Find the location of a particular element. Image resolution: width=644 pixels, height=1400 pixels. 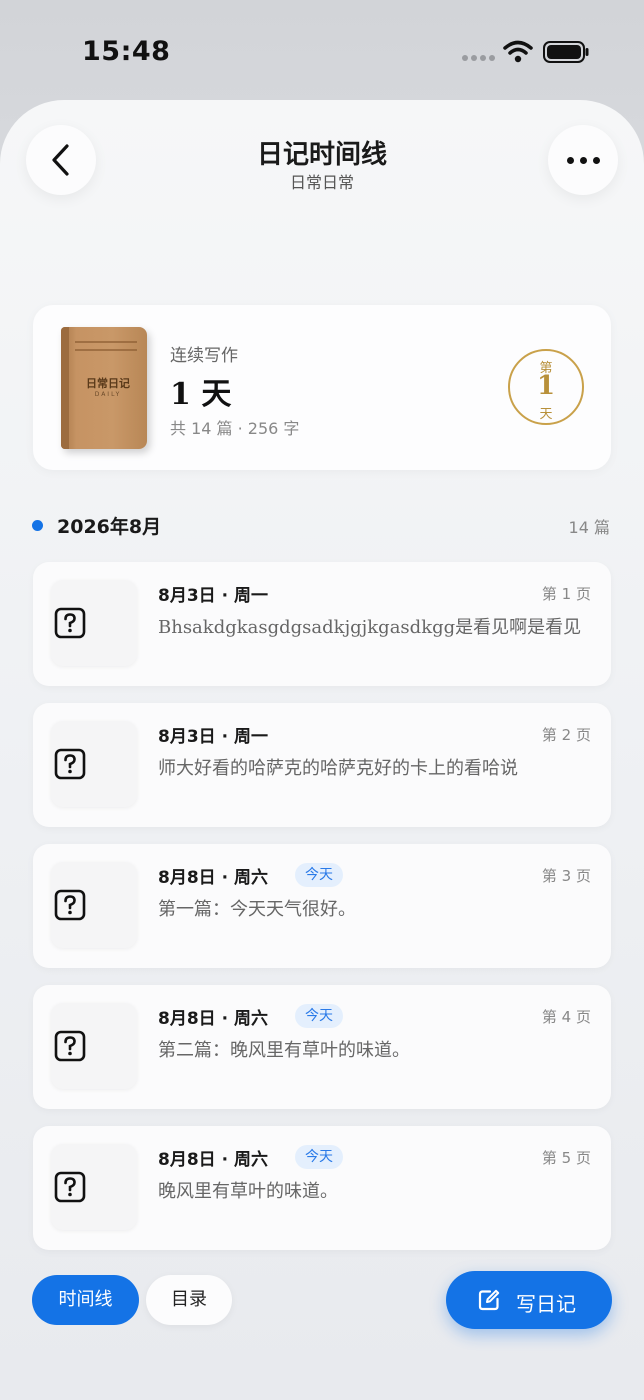

tab-catalog: 目录 is located at coordinates (189, 1300).